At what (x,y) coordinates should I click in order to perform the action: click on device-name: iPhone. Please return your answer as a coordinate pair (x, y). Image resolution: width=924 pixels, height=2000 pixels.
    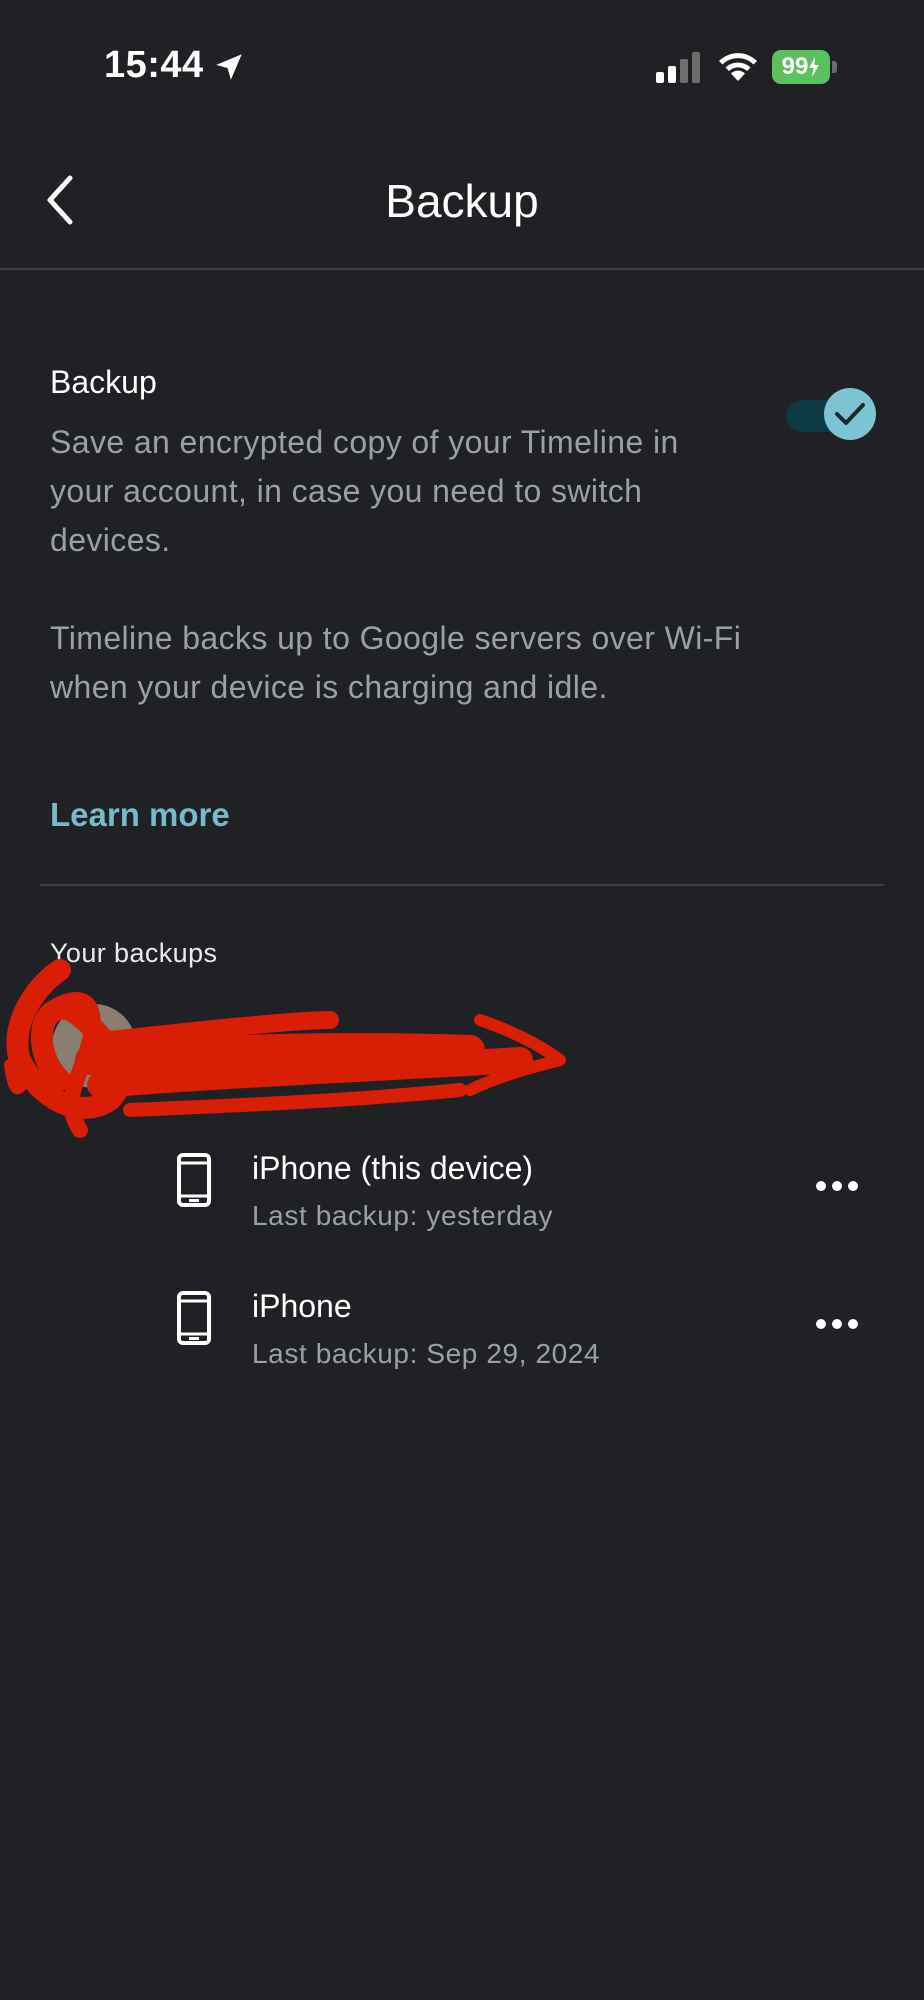
    Looking at the image, I should click on (302, 1306).